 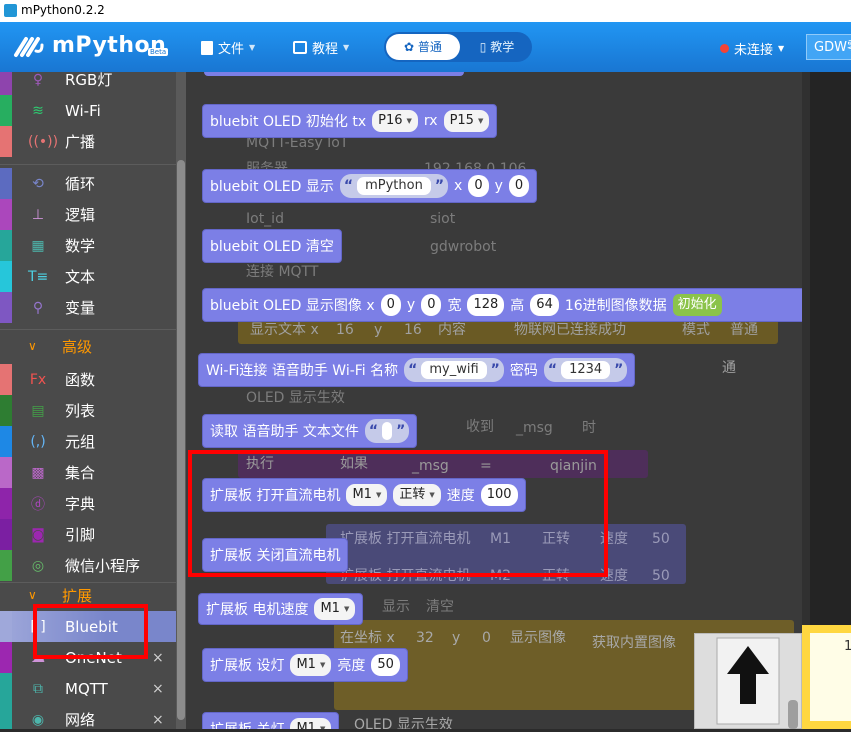 I want to click on device-button: GDW零, so click(x=828, y=47).